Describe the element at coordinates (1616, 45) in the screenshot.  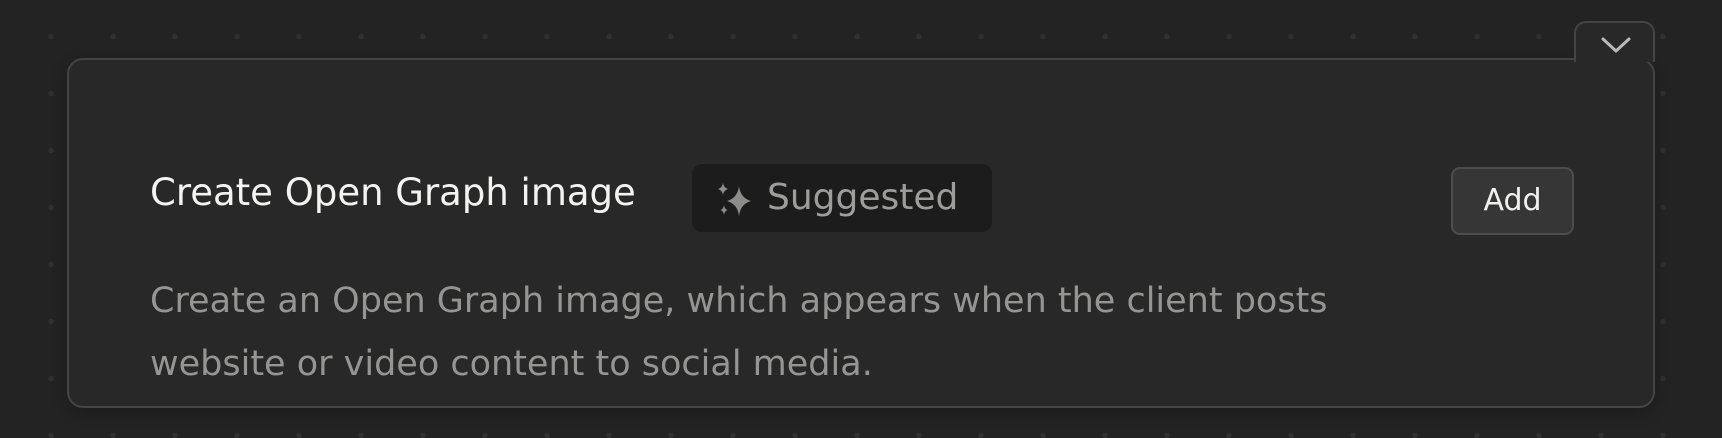
I see `chevron-down-icon` at that location.